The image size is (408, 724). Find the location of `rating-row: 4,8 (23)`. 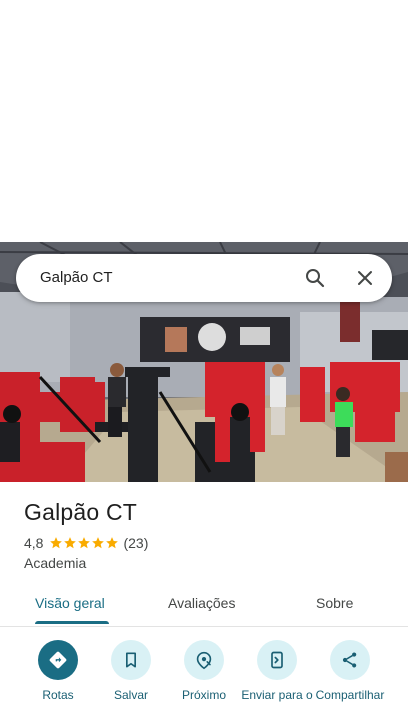

rating-row: 4,8 (23) is located at coordinates (86, 543).